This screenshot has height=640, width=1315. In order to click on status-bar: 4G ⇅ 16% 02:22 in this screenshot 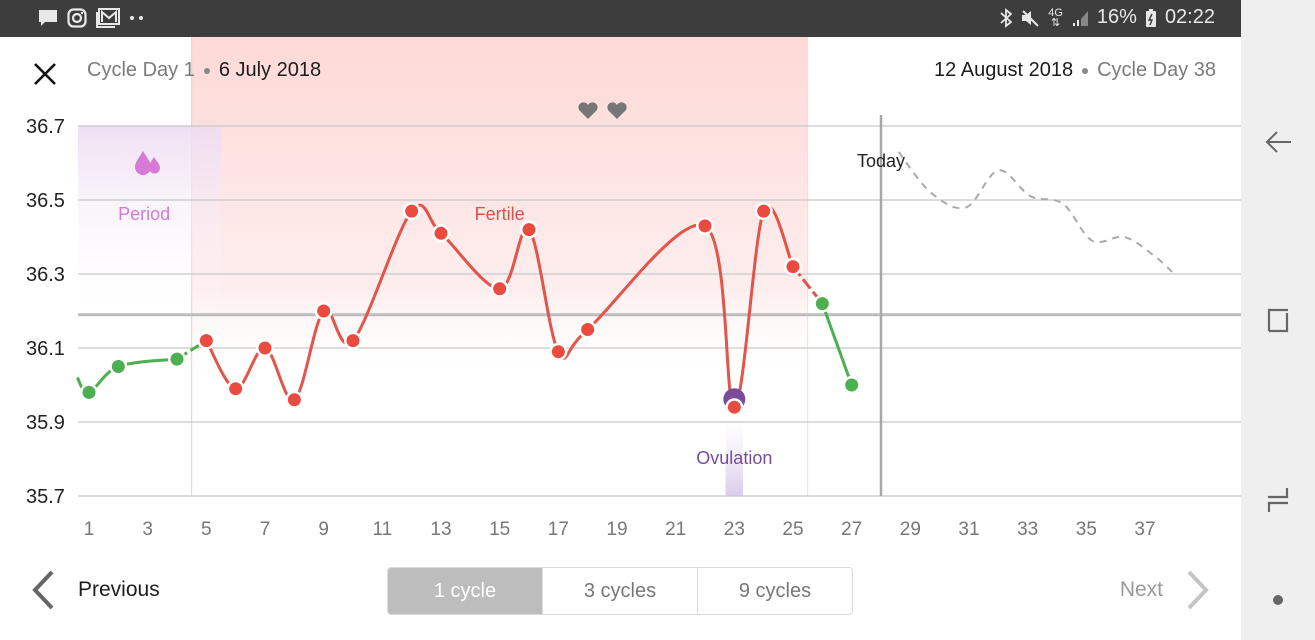, I will do `click(620, 18)`.